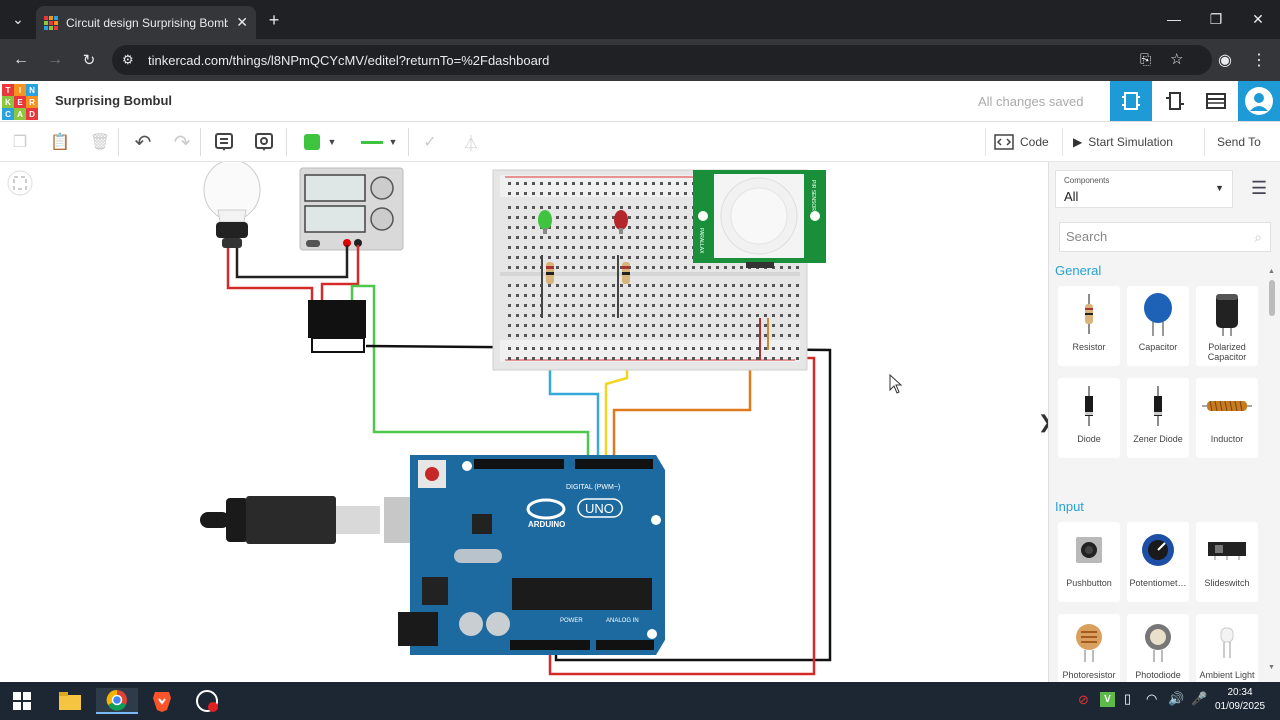 The image size is (1280, 720). I want to click on code-label: Code, so click(1034, 142).